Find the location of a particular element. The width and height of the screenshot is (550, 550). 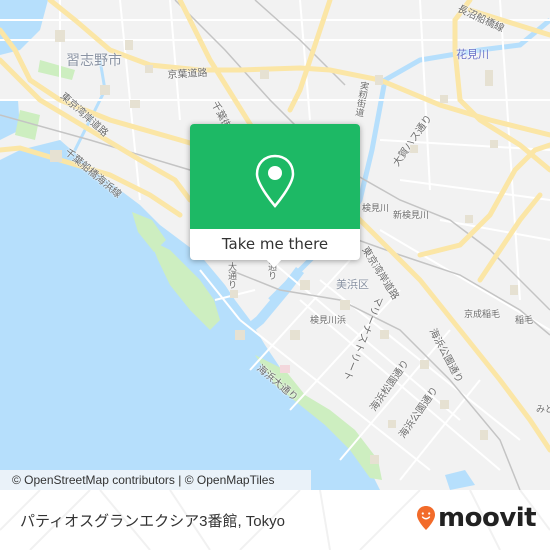

moovit-logo: moovit is located at coordinates (476, 518).